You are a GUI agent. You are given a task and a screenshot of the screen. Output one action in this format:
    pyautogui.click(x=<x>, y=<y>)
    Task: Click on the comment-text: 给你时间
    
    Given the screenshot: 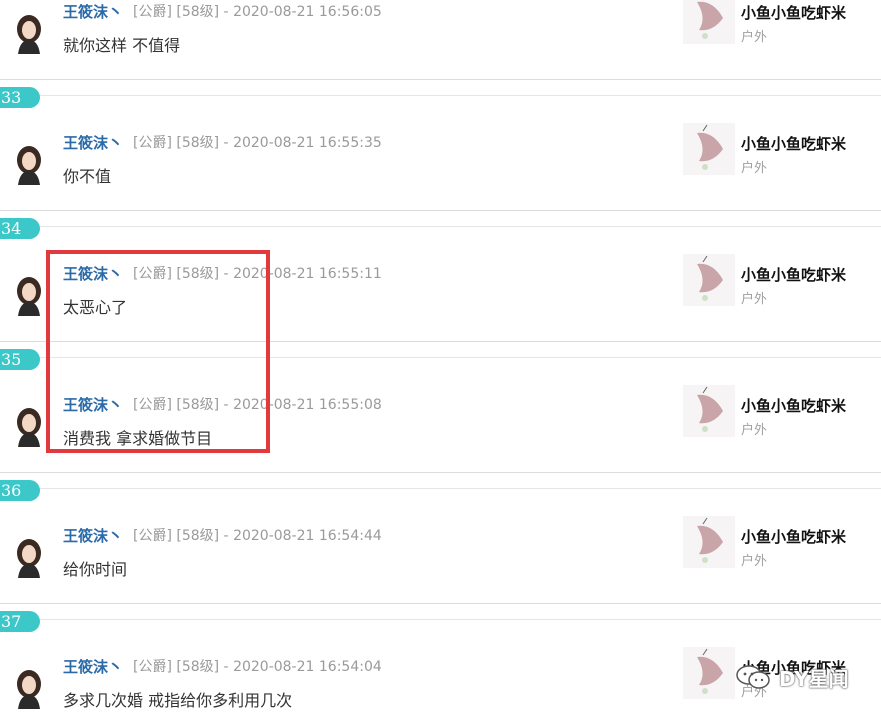 What is the action you would take?
    pyautogui.click(x=95, y=569)
    